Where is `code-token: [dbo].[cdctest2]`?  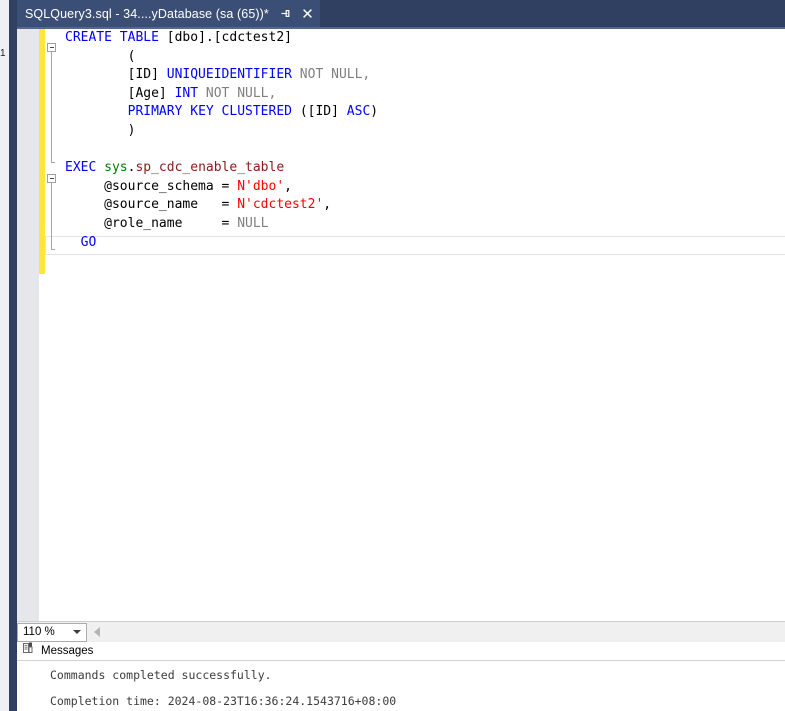
code-token: [dbo].[cdctest2] is located at coordinates (225, 37).